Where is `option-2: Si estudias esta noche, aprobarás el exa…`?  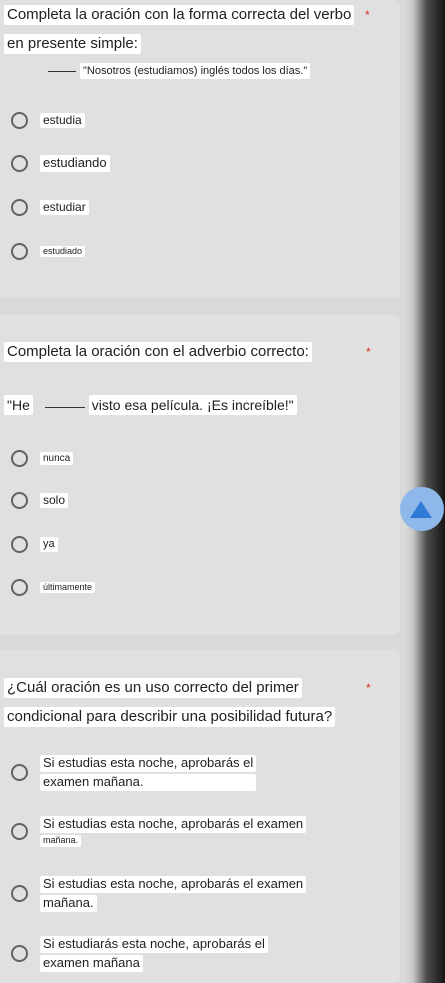 option-2: Si estudias esta noche, aprobarás el exa… is located at coordinates (159, 831).